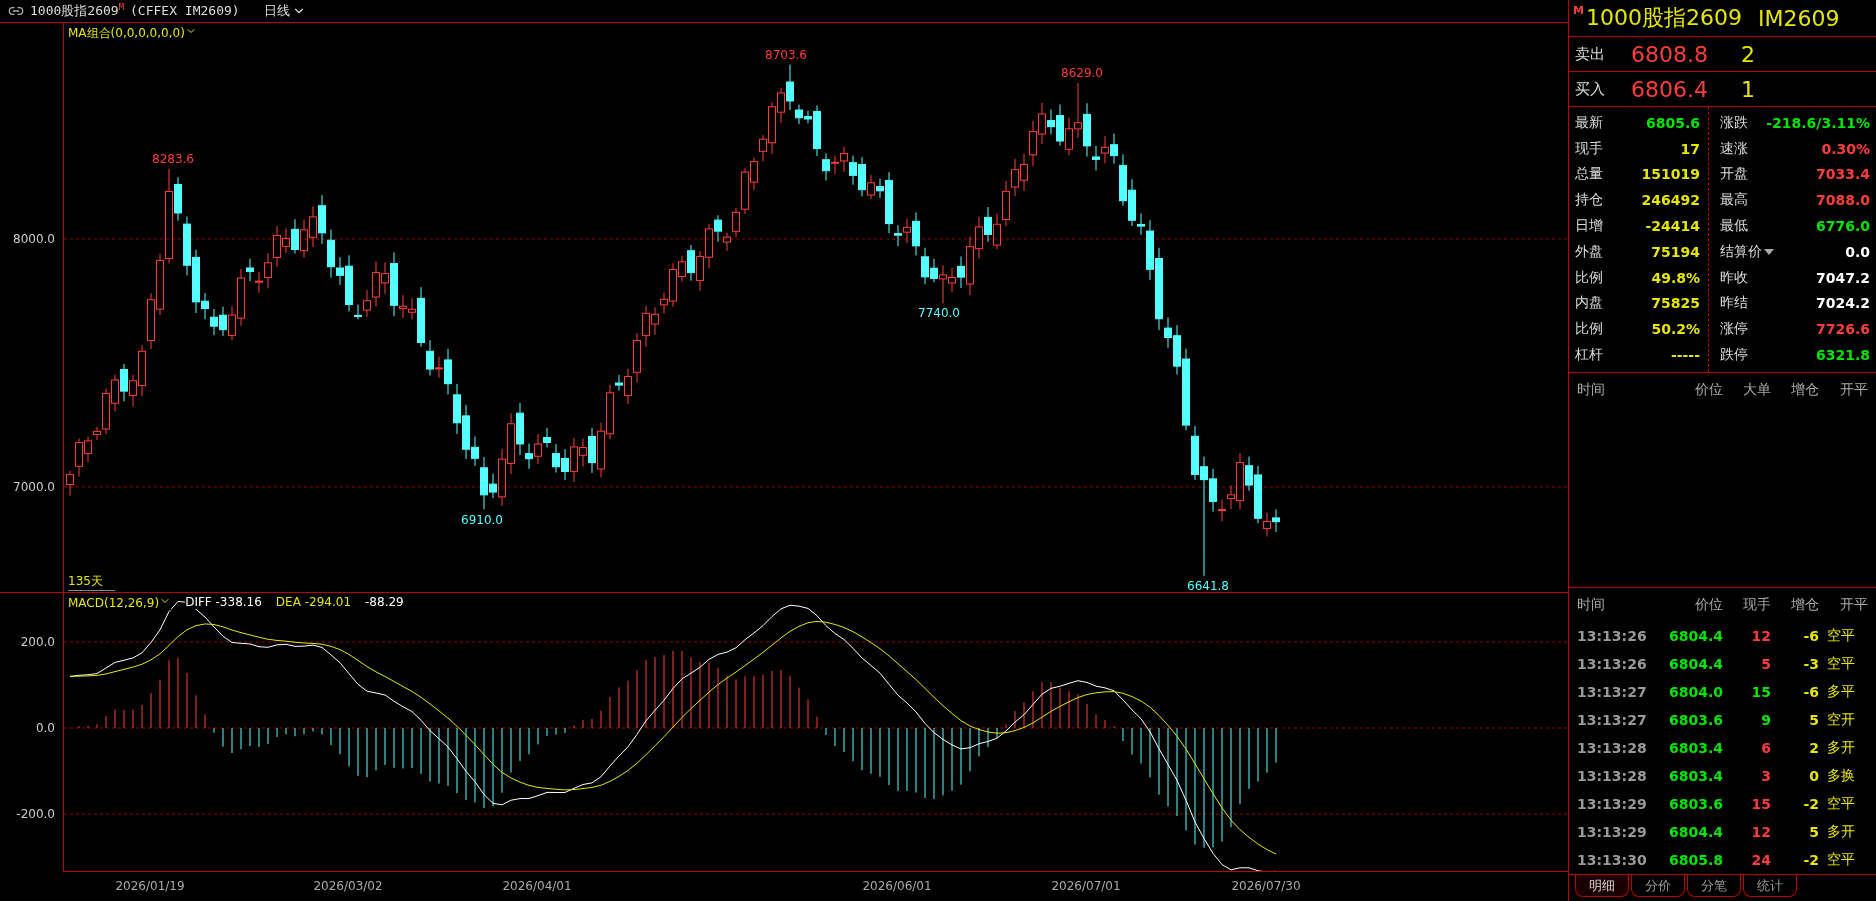  Describe the element at coordinates (1770, 886) in the screenshot. I see `panel-tab: 统计` at that location.